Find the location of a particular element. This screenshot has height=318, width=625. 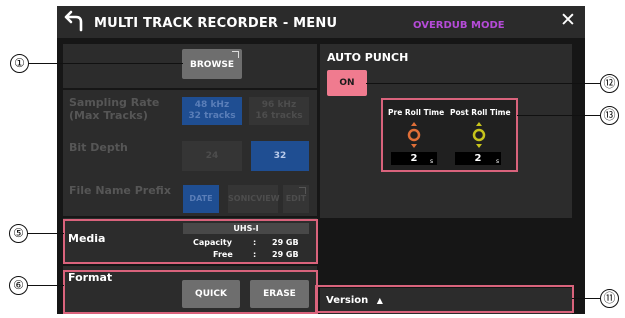

callout-box-version is located at coordinates (444, 299).